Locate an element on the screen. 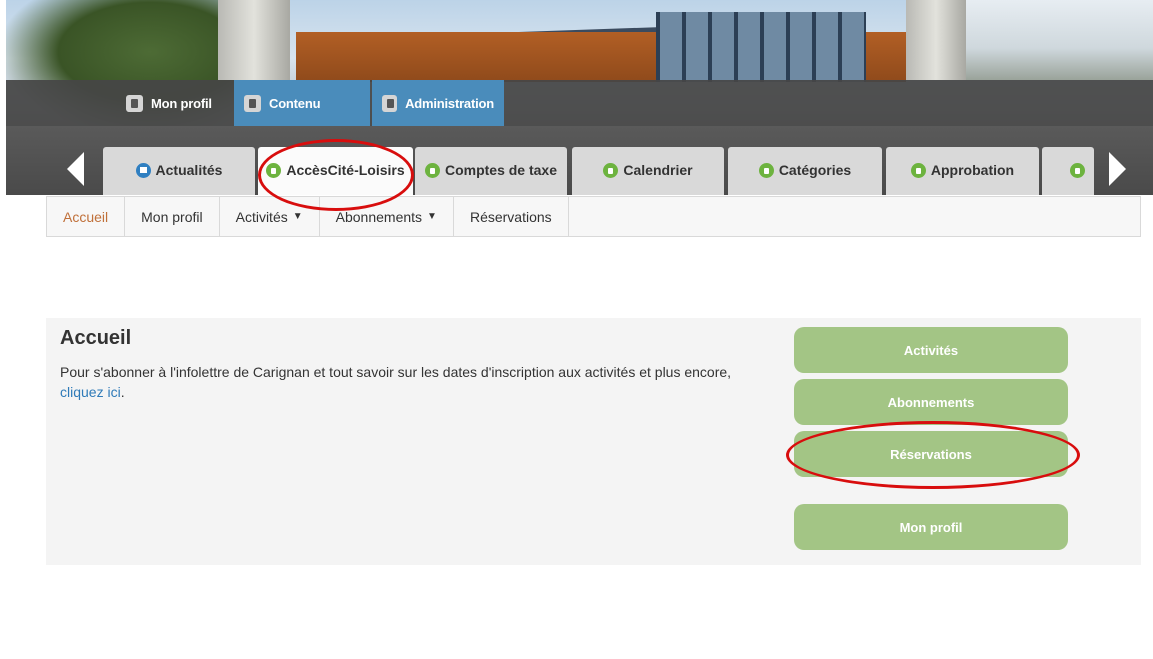 Image resolution: width=1153 pixels, height=659 pixels. subnav-accueil: Accueil is located at coordinates (86, 216).